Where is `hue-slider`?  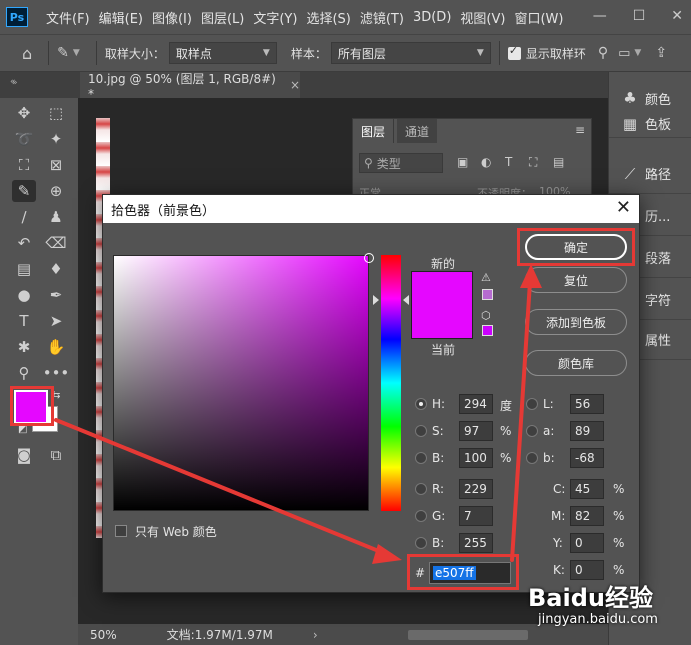 hue-slider is located at coordinates (391, 383).